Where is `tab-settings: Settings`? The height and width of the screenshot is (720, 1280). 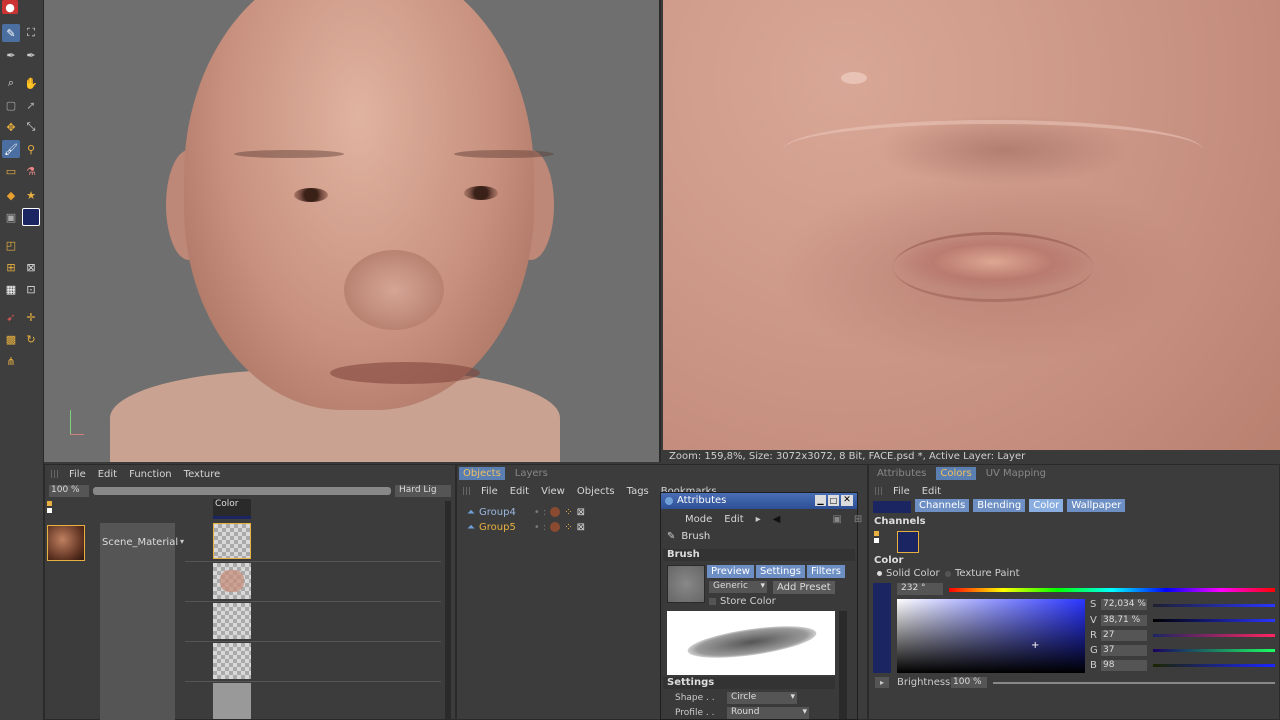
tab-settings: Settings is located at coordinates (780, 571).